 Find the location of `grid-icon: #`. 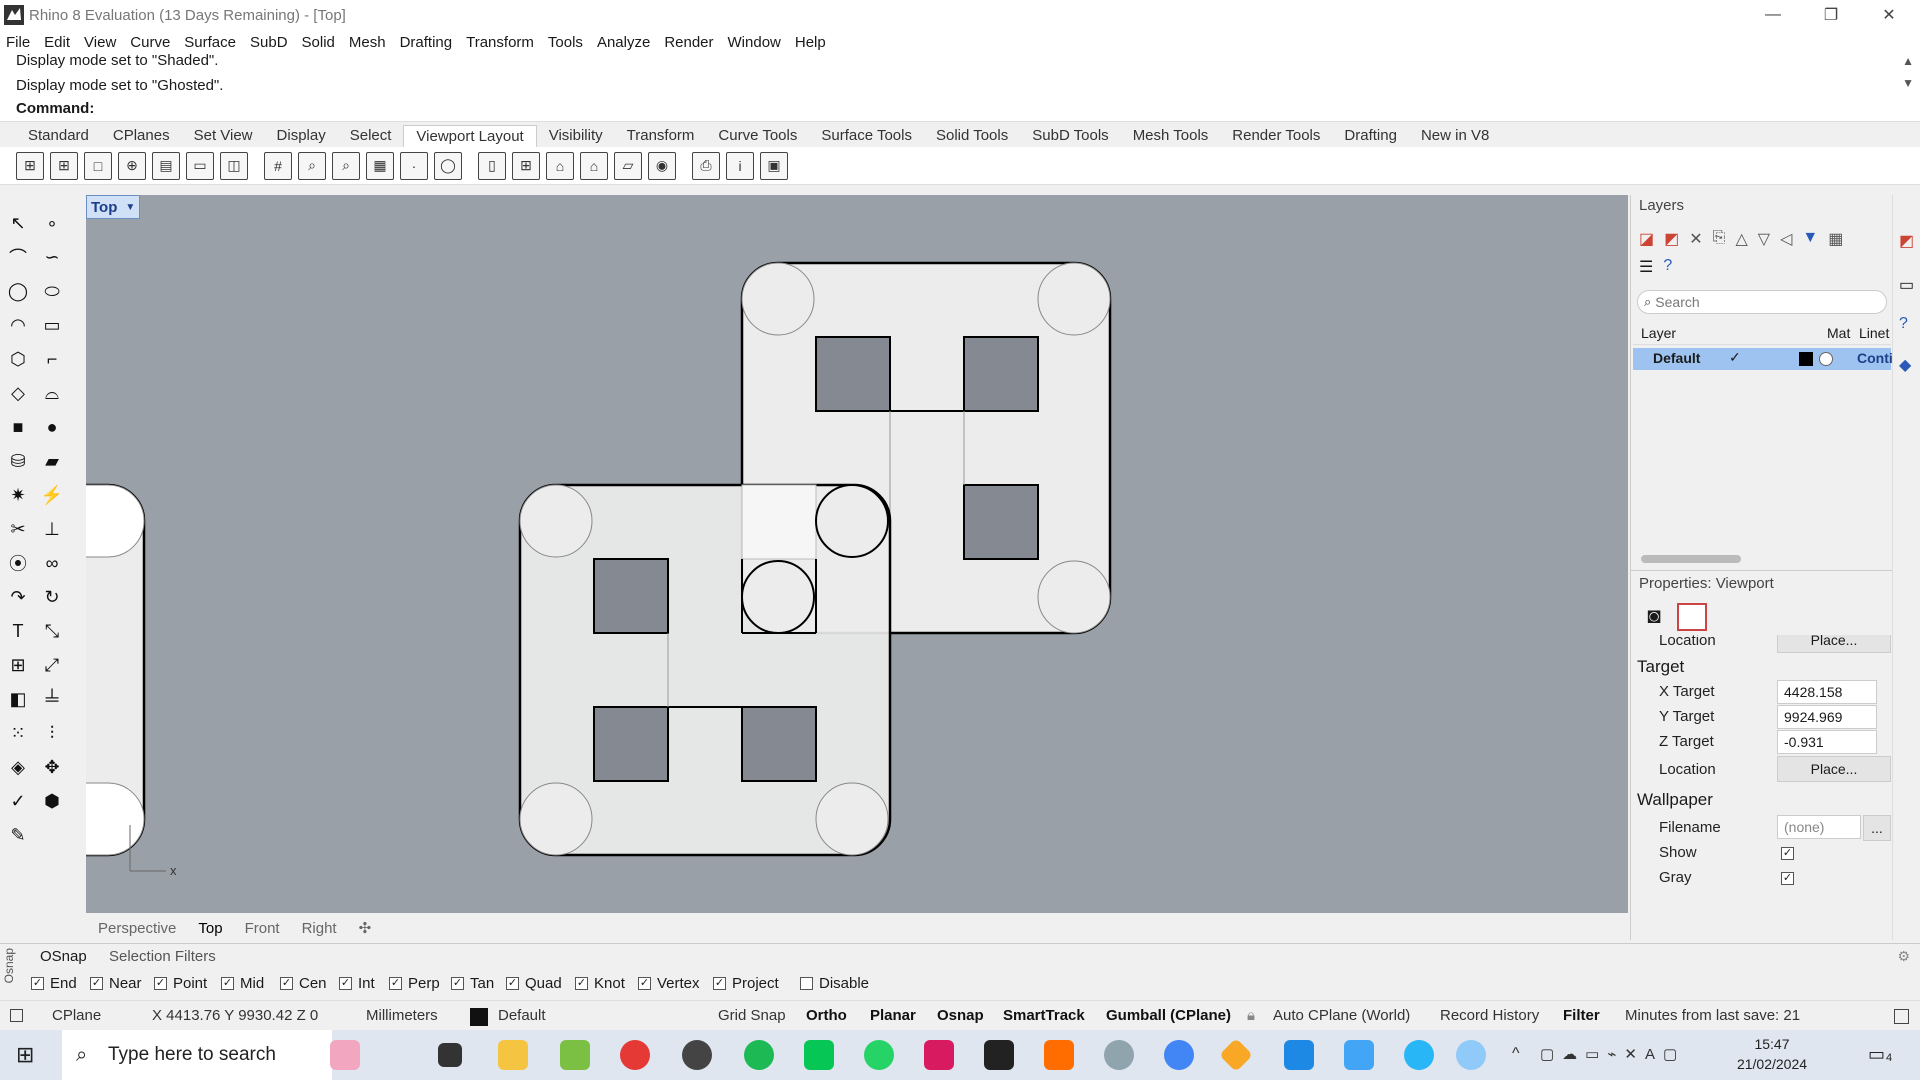

grid-icon: # is located at coordinates (278, 165).